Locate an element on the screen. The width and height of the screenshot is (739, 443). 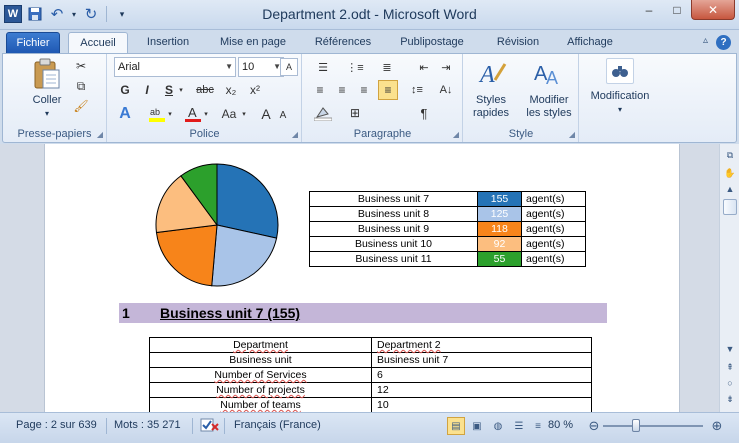
word-count: Mots : 35 271 is located at coordinates (147, 425).